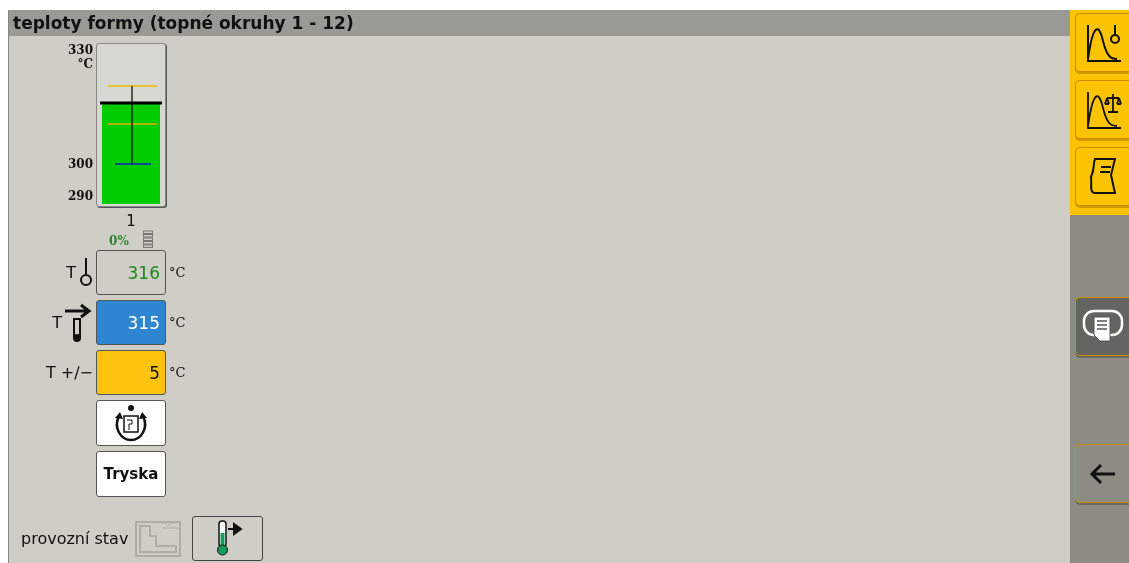 This screenshot has height=563, width=1129. Describe the element at coordinates (69, 372) in the screenshot. I see `field-label: T +∕−` at that location.